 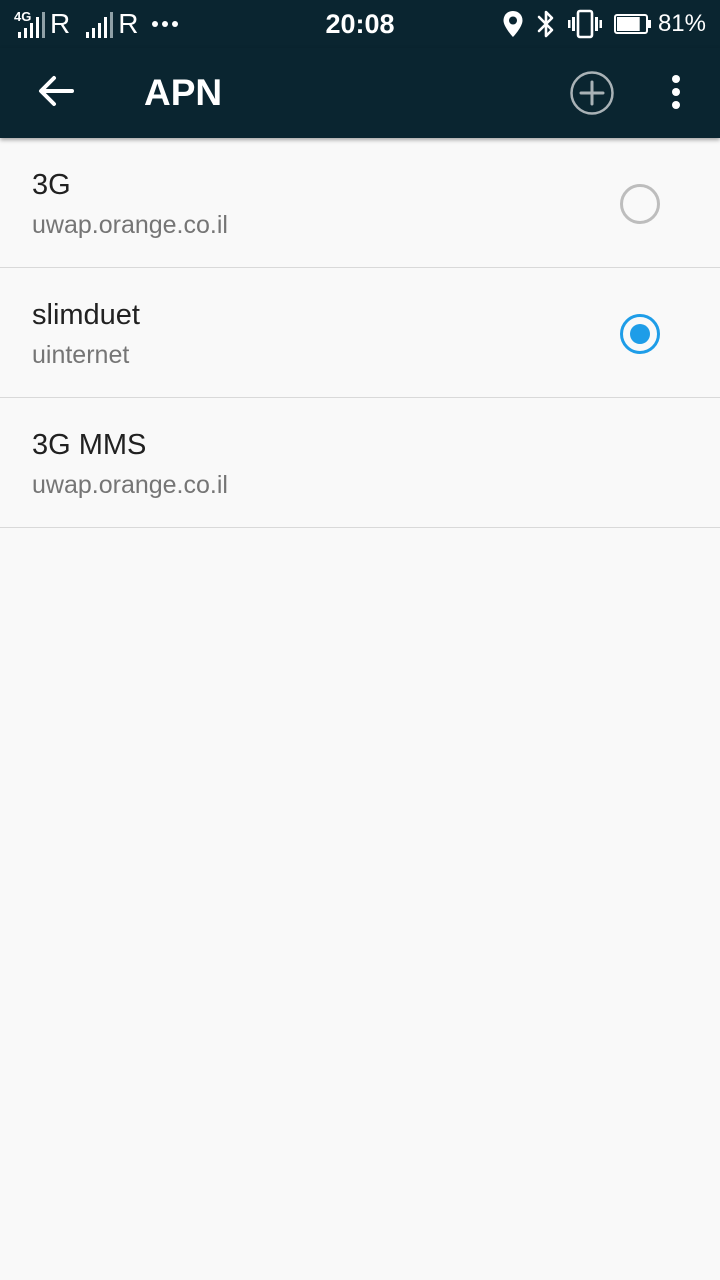 I want to click on status-right-group: 81%, so click(x=598, y=24).